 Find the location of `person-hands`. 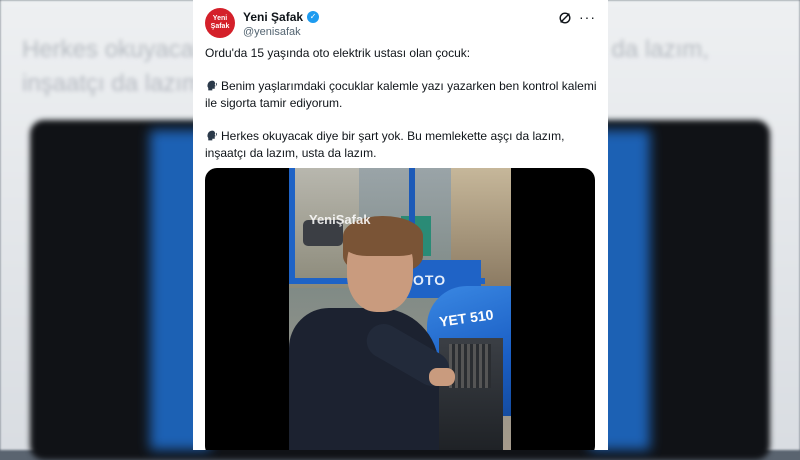

person-hands is located at coordinates (442, 377).